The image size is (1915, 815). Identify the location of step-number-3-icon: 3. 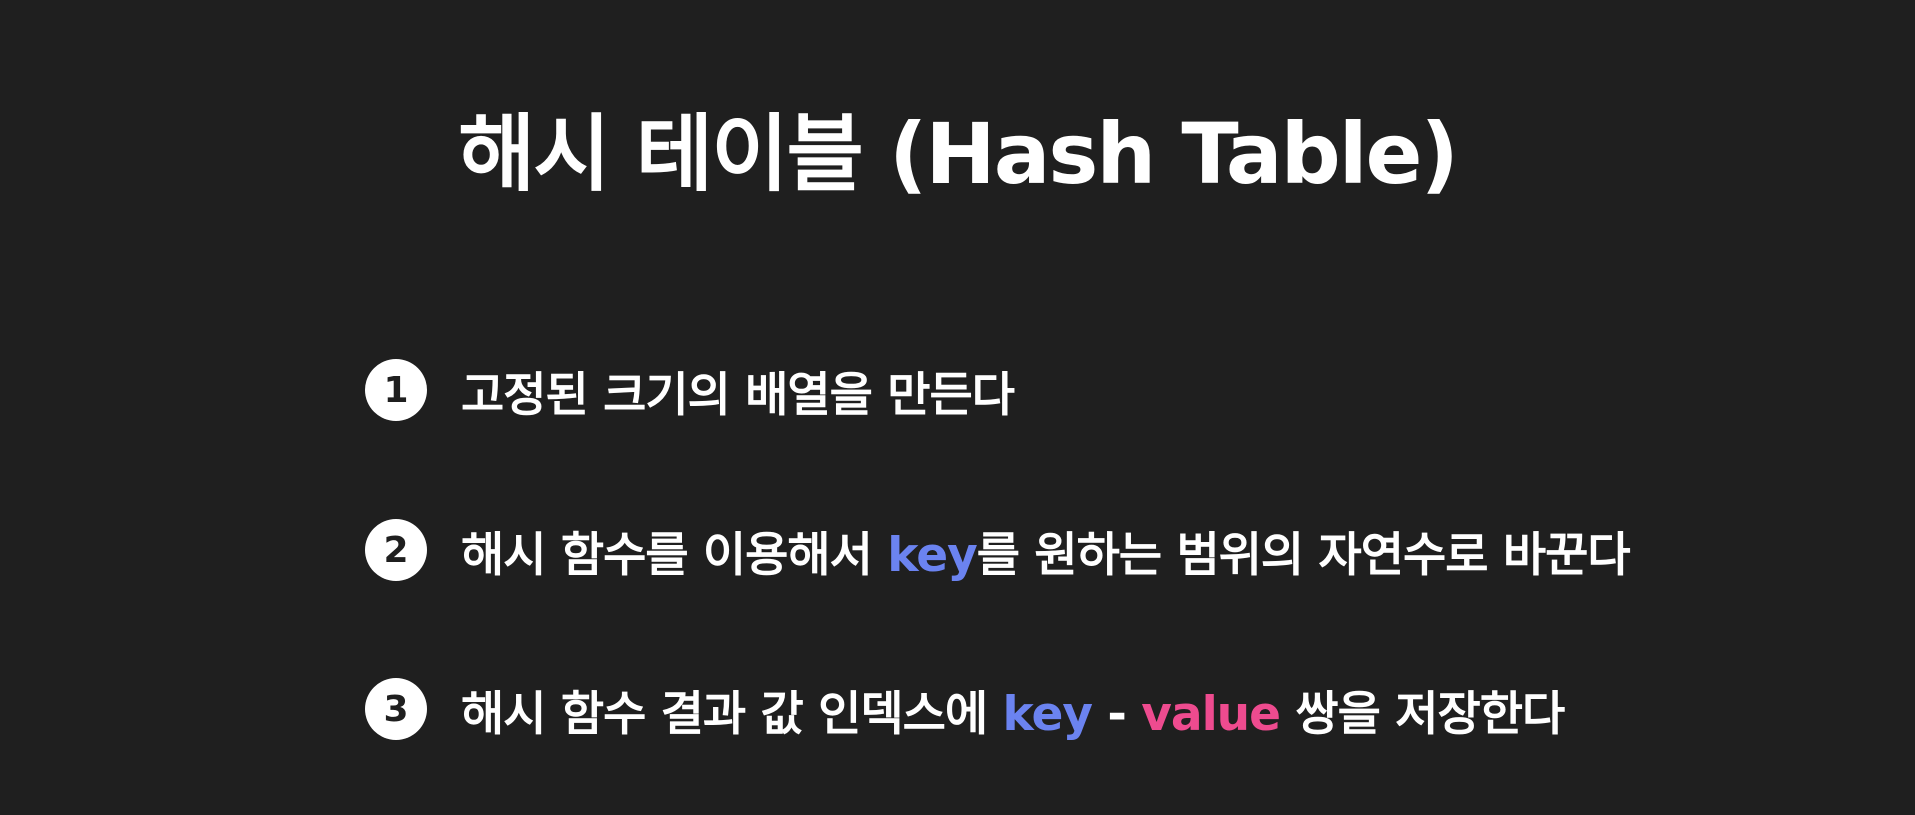
(396, 709).